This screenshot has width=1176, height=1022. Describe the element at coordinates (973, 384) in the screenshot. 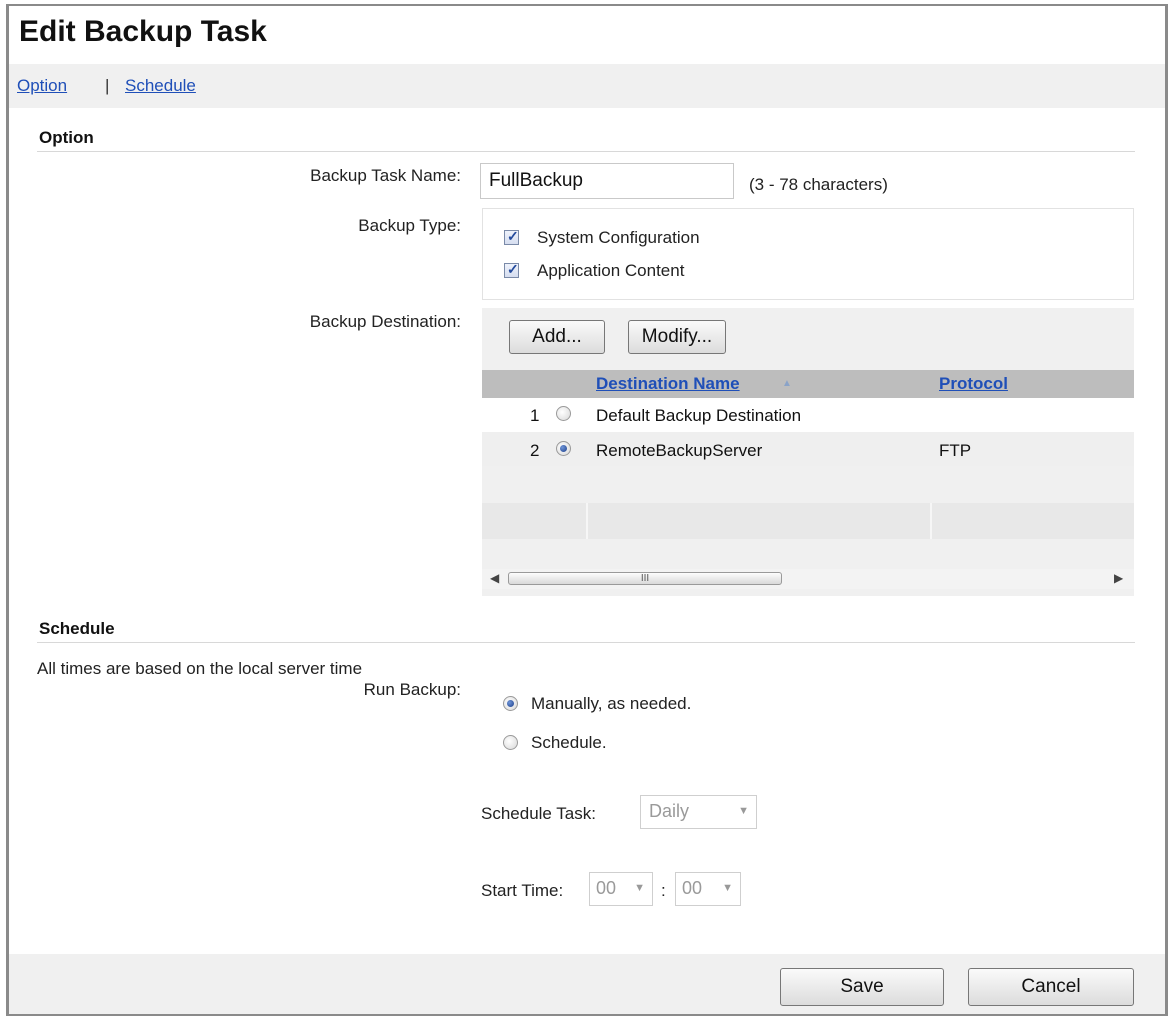

I see `column-protocol: Protocol` at that location.